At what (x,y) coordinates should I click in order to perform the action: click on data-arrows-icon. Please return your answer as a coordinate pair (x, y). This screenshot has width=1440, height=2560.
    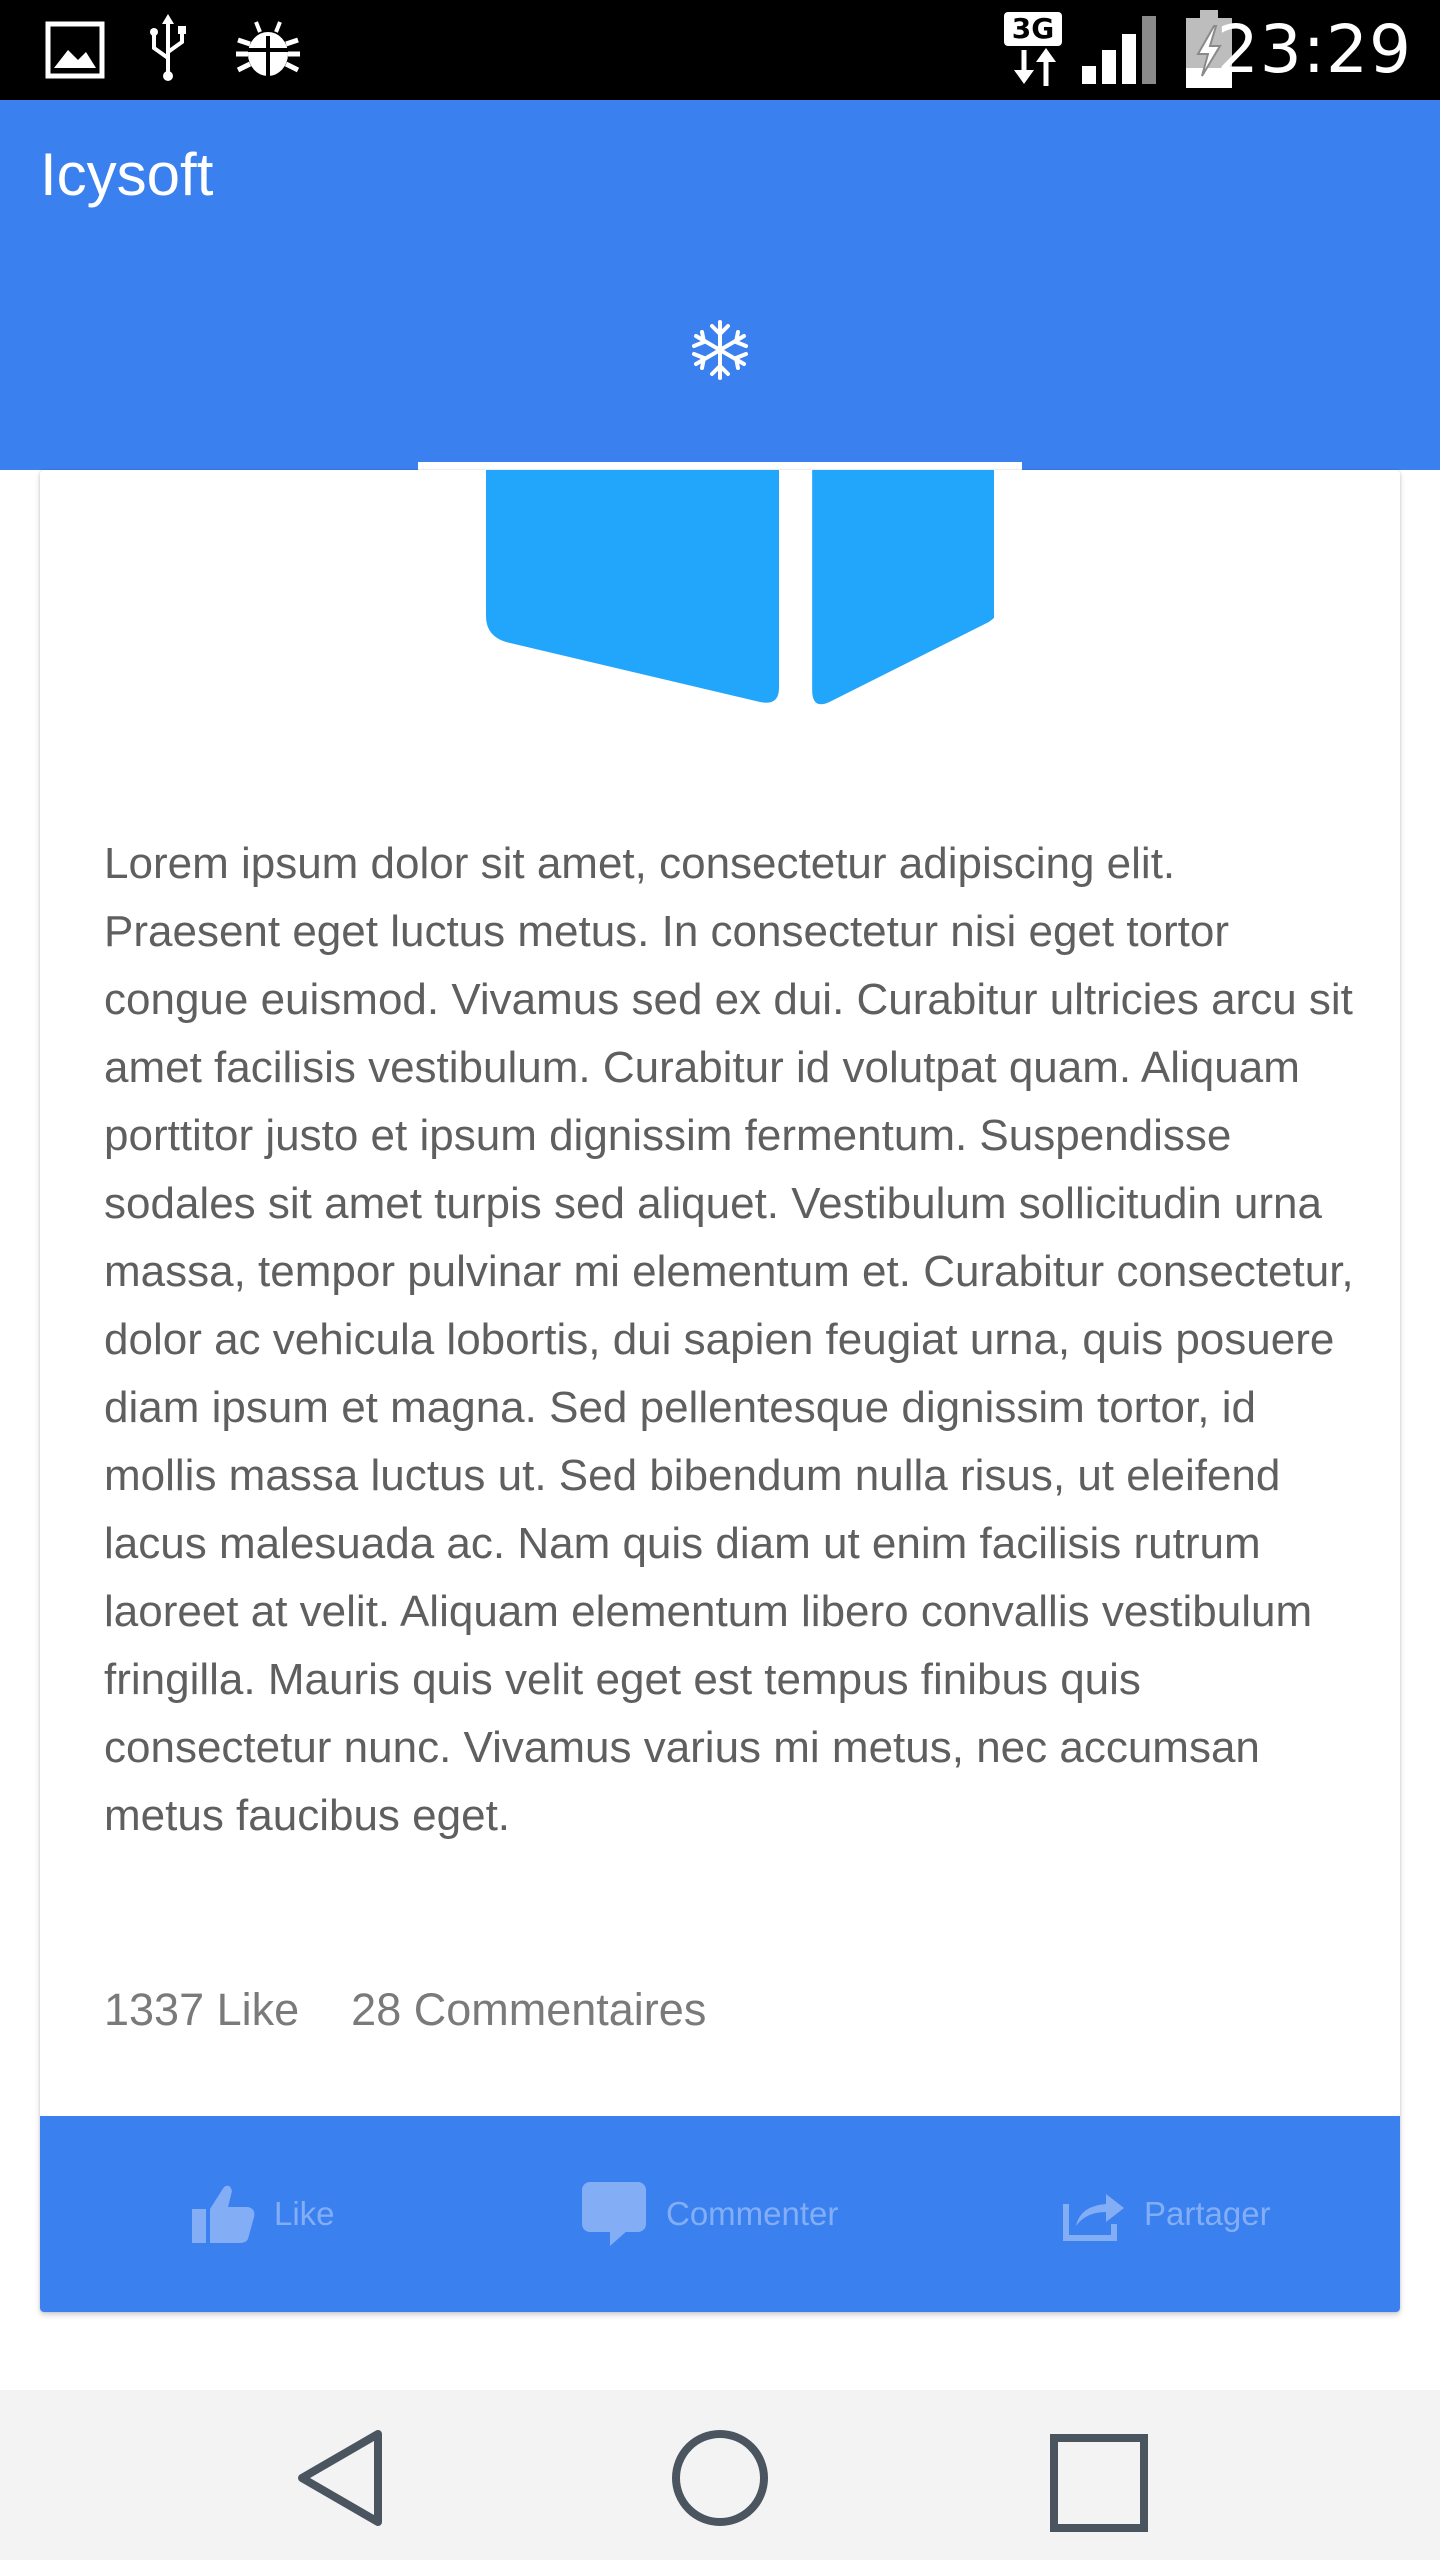
    Looking at the image, I should click on (1035, 67).